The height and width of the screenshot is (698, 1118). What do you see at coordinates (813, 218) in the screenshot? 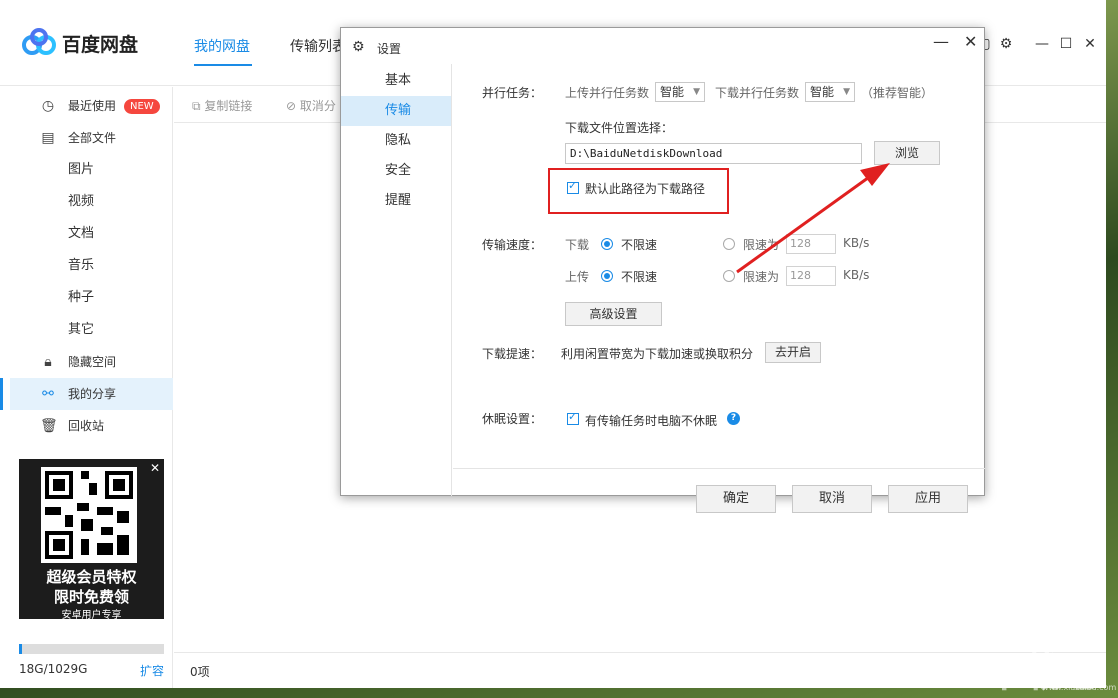
I see `annotation-arrow-icon` at bounding box center [813, 218].